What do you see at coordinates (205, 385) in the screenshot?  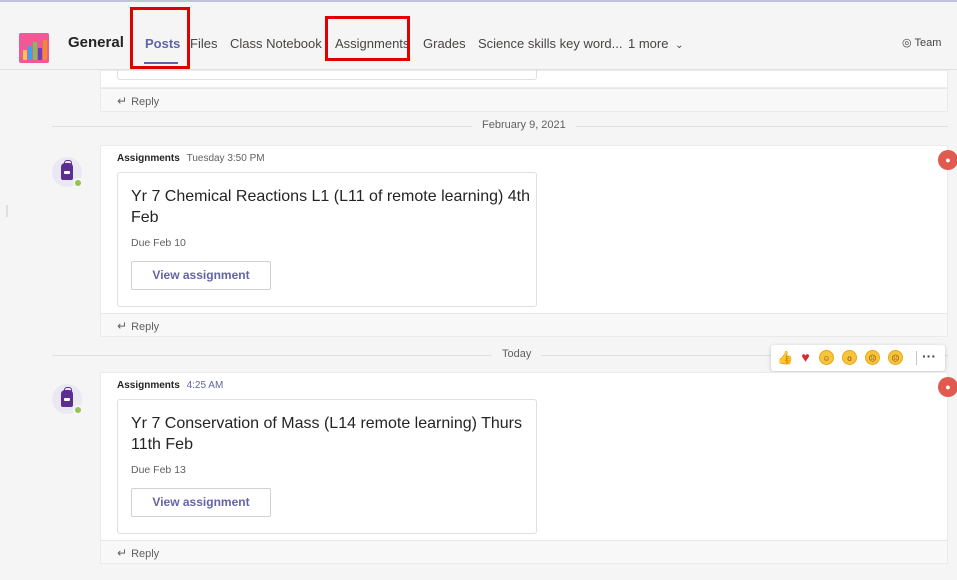 I see `post-time: 4:25 AM` at bounding box center [205, 385].